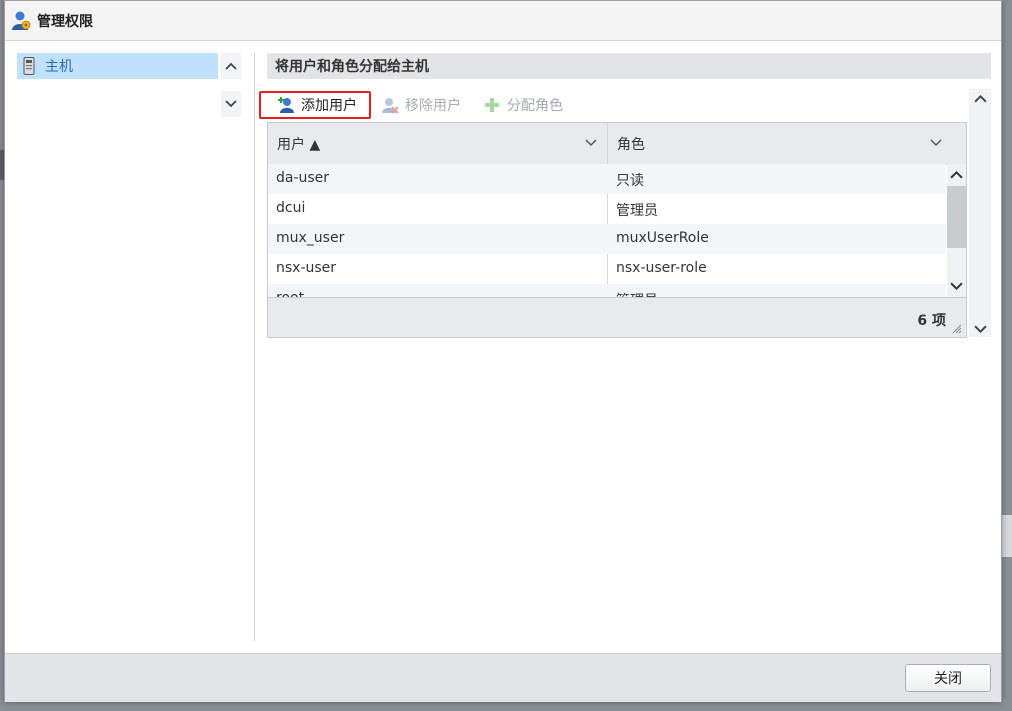 This screenshot has width=1012, height=711. What do you see at coordinates (787, 143) in the screenshot?
I see `column-header-role: 角色` at bounding box center [787, 143].